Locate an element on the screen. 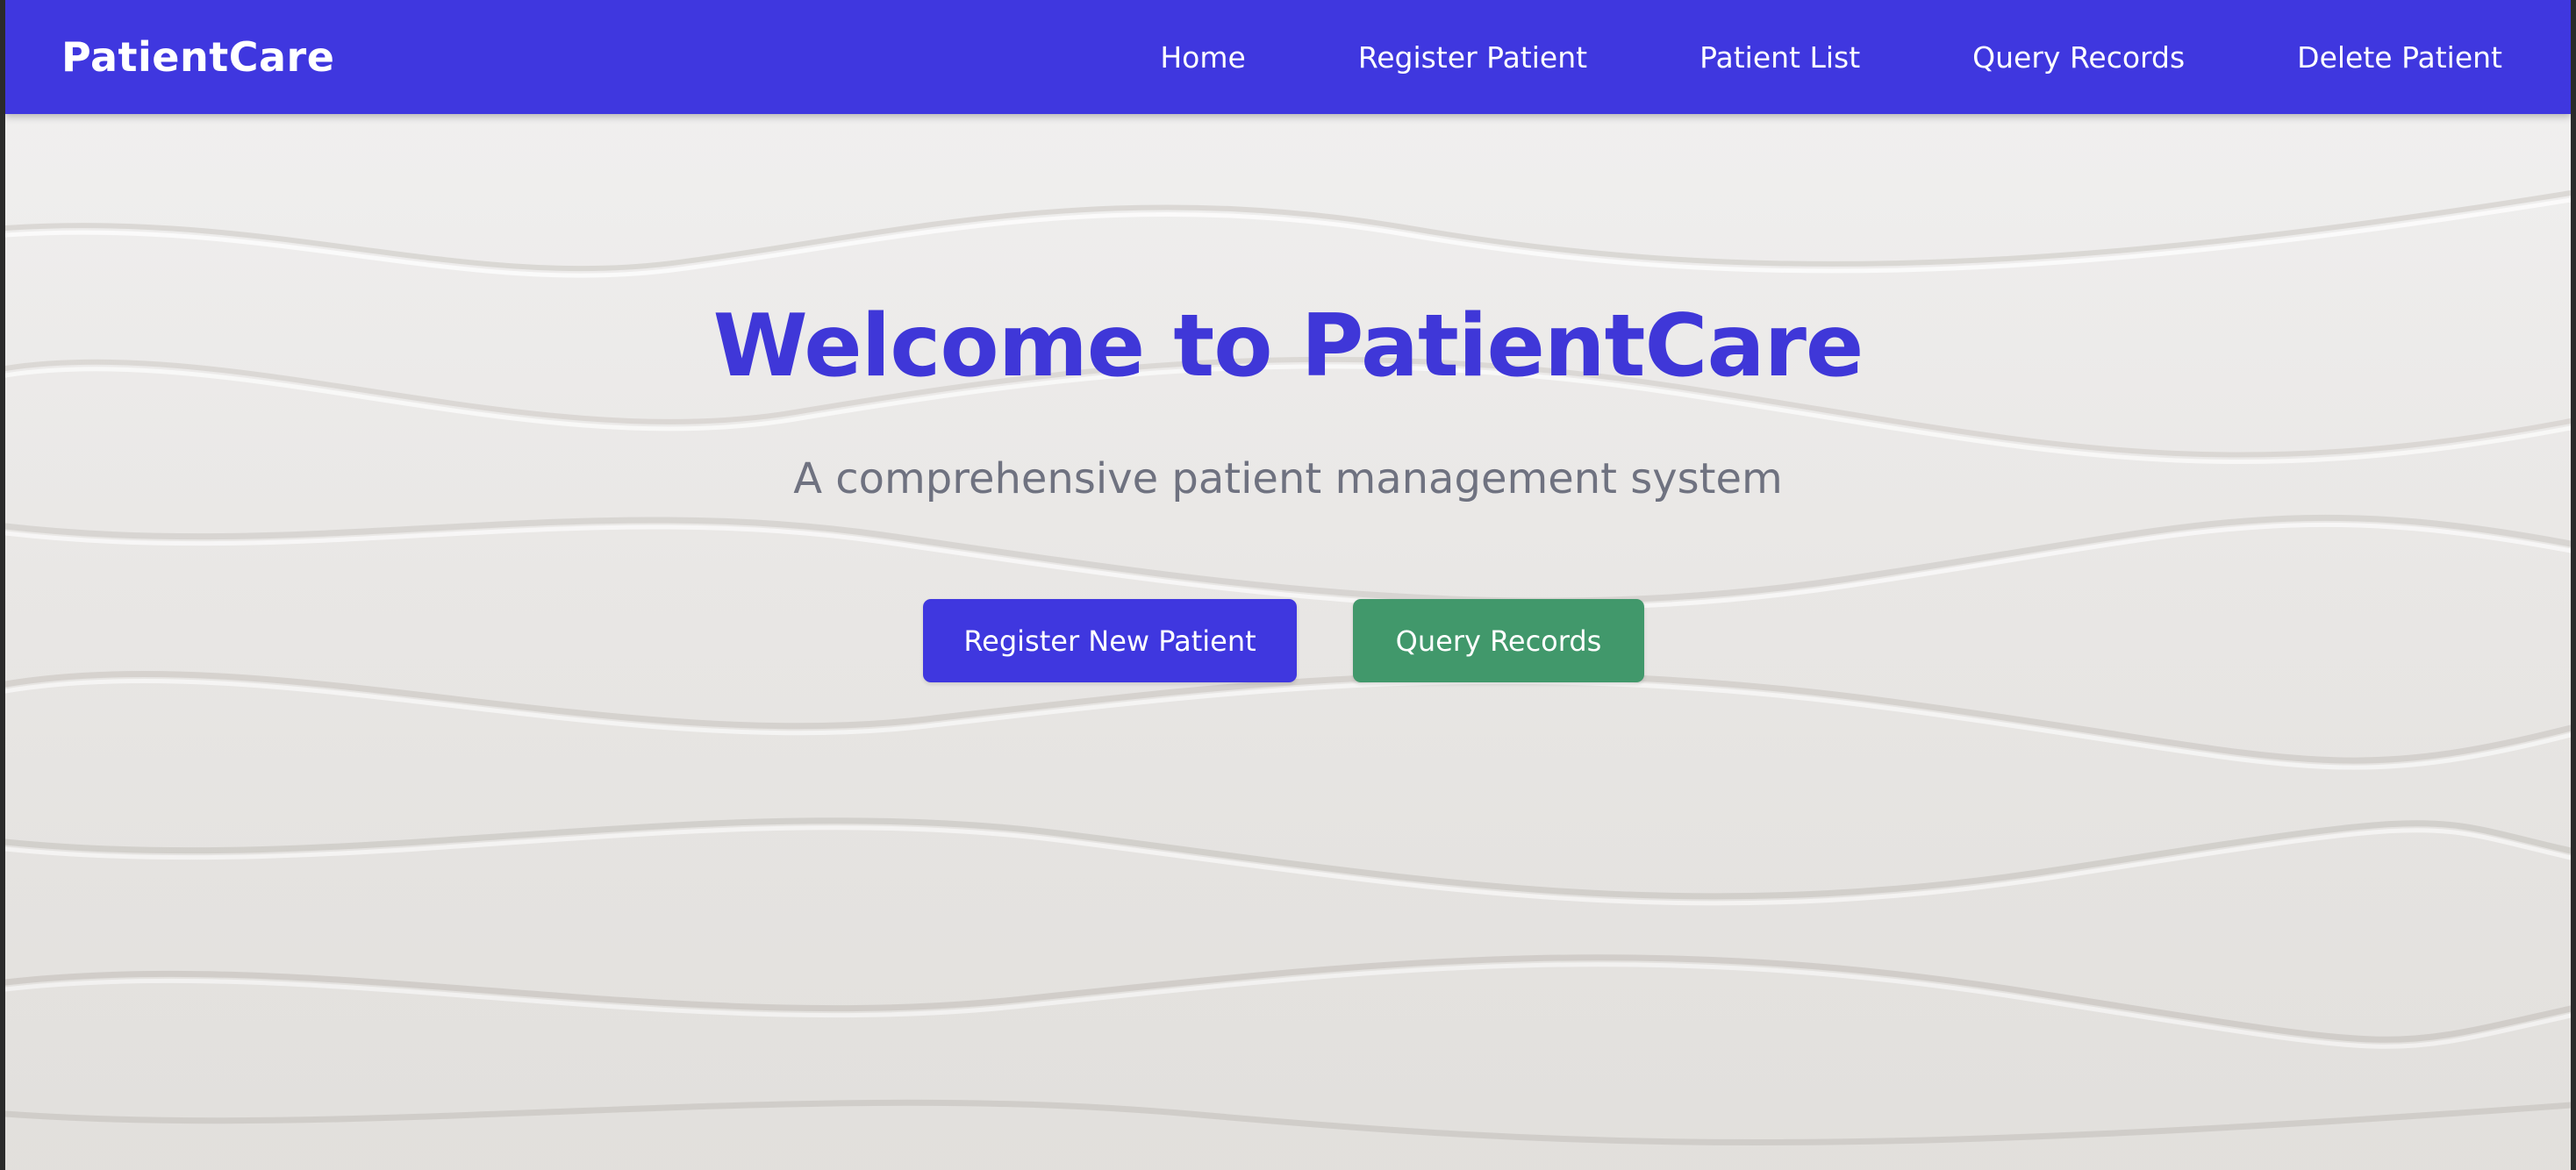  register-new-patient-button: Register New Patient is located at coordinates (1110, 640).